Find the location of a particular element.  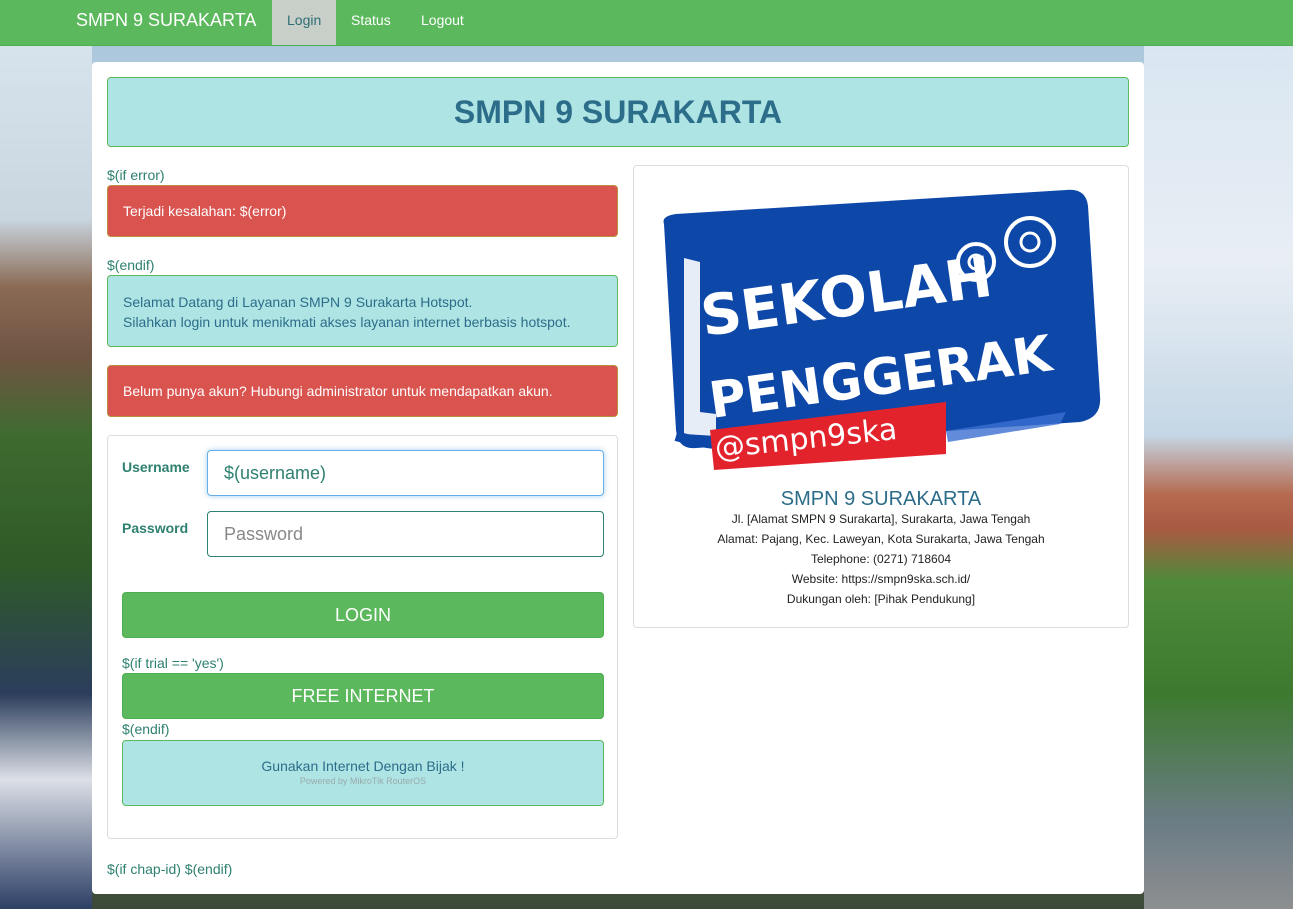

background-photo-right is located at coordinates (1218, 477).